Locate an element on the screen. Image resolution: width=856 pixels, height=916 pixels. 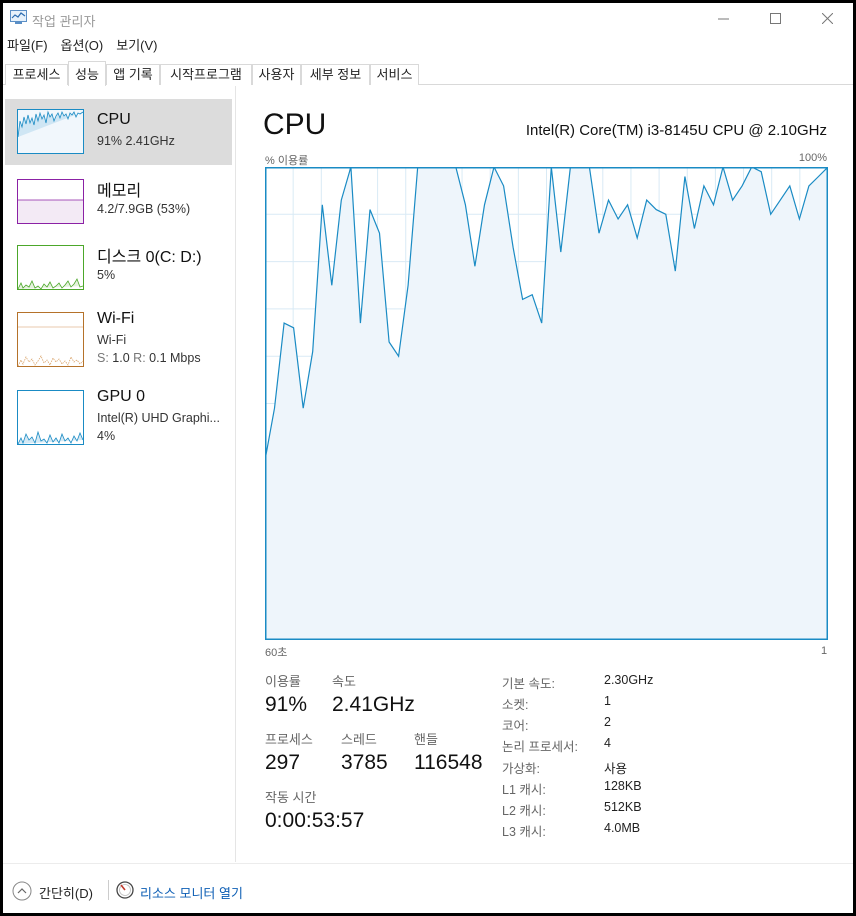
sidebar-wifi-rates: S: 1.0 R: 0.1 Mbps is located at coordinates (149, 358).